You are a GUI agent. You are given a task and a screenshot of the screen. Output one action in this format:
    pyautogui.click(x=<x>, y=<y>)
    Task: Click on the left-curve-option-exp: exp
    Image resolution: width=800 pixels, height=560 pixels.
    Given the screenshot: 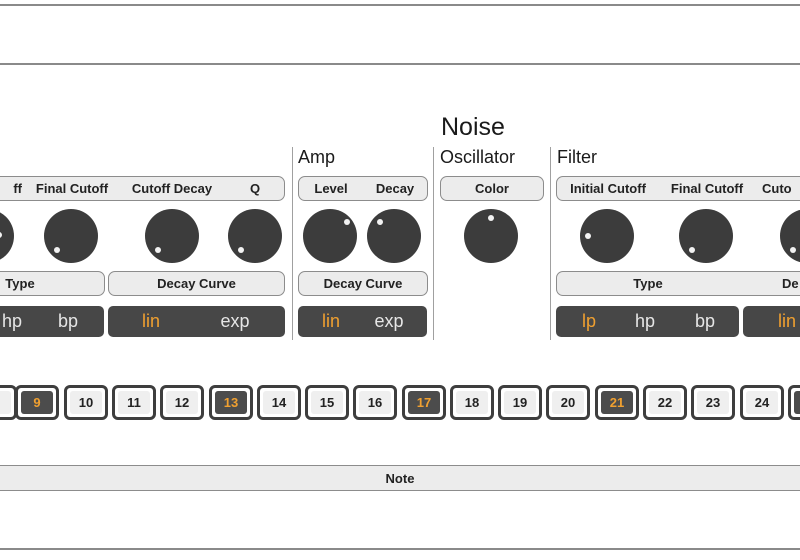 What is the action you would take?
    pyautogui.click(x=235, y=321)
    